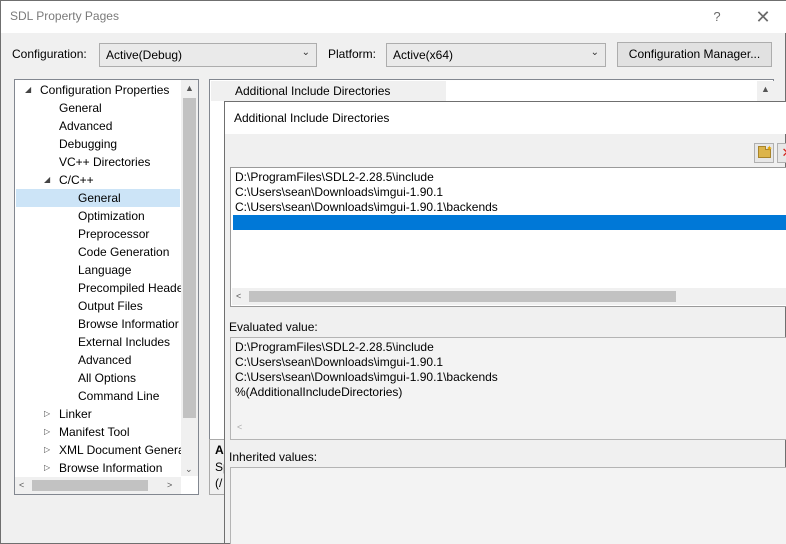 The image size is (786, 544). I want to click on dialog-title: Additional Include Directories, so click(312, 118).